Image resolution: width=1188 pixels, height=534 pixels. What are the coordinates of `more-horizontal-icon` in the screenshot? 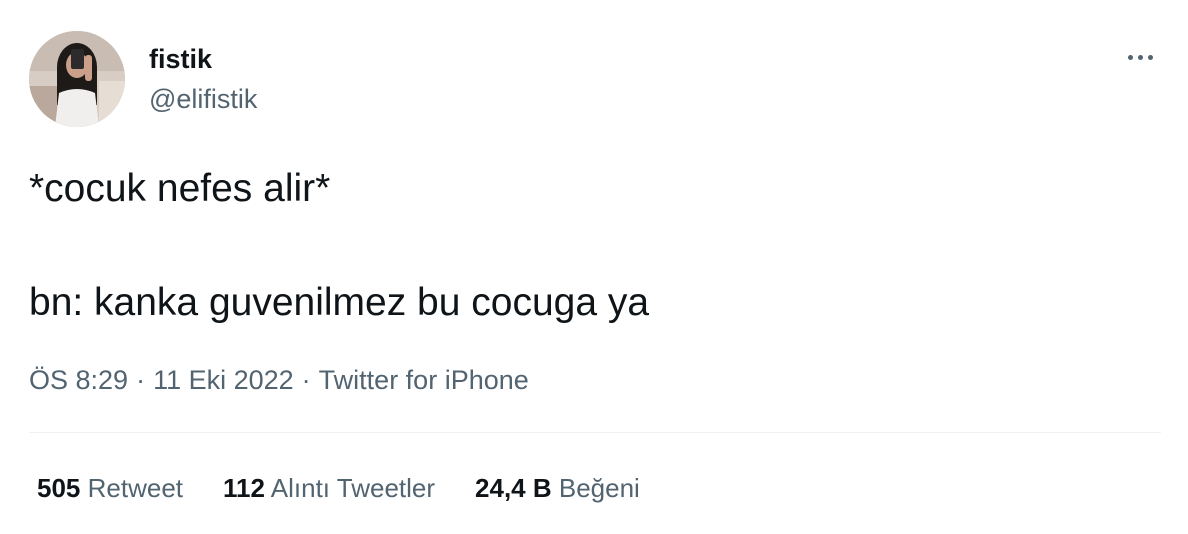 It's located at (1140, 57).